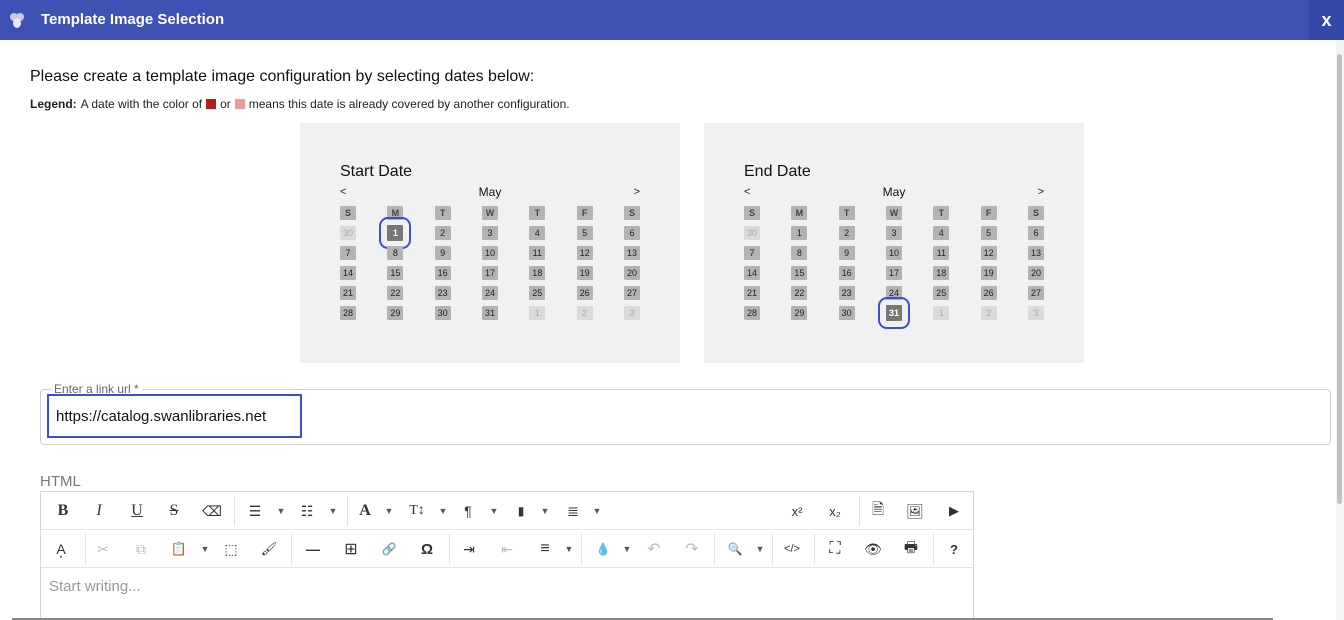 This screenshot has width=1344, height=620. Describe the element at coordinates (654, 549) in the screenshot. I see `undo-icon: ↶` at that location.